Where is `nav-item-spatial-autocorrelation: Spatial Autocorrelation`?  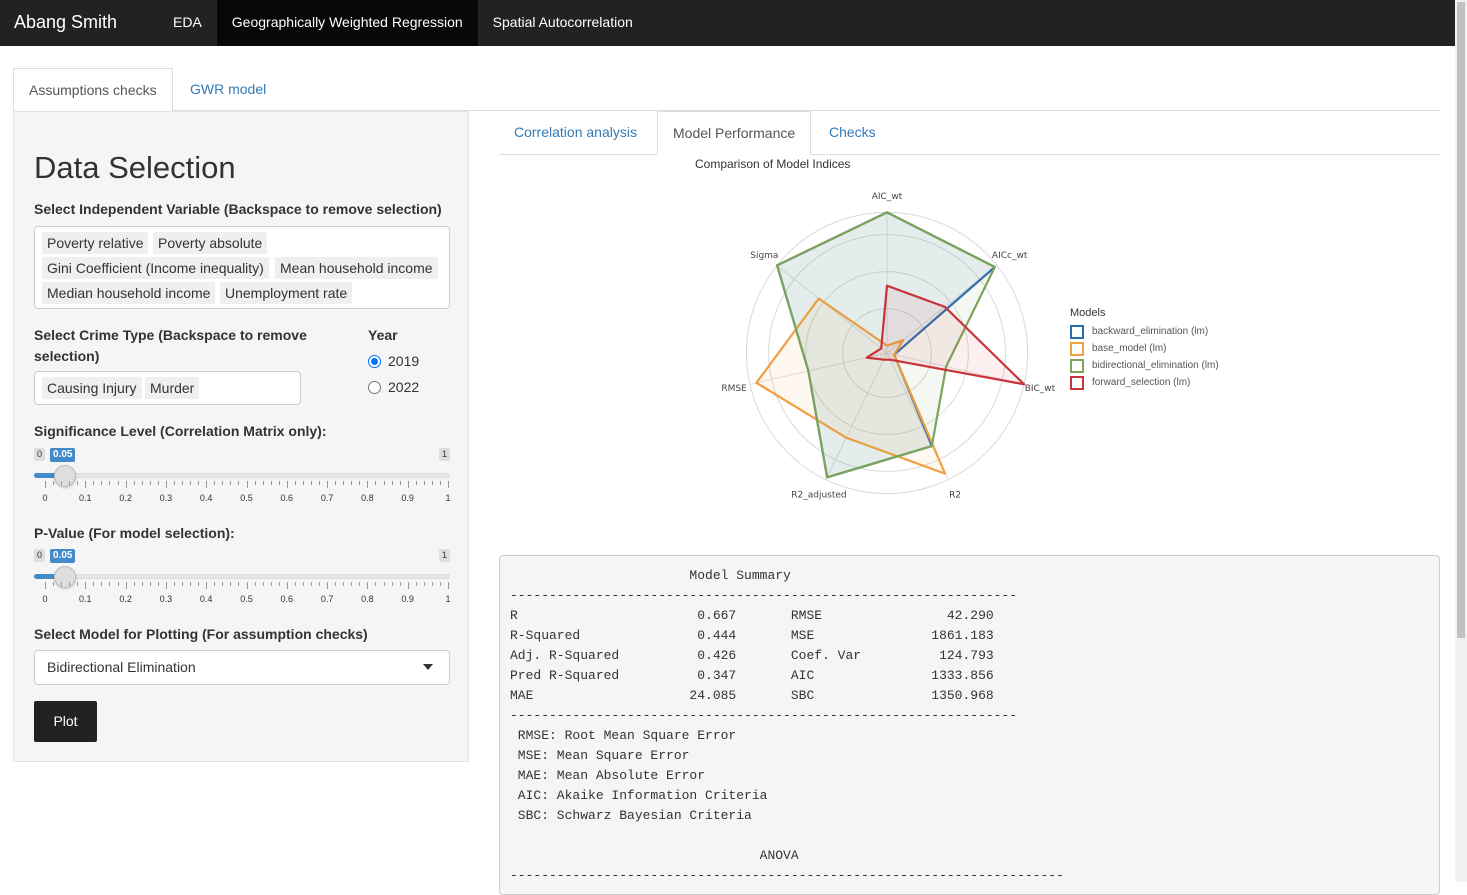
nav-item-spatial-autocorrelation: Spatial Autocorrelation is located at coordinates (563, 23).